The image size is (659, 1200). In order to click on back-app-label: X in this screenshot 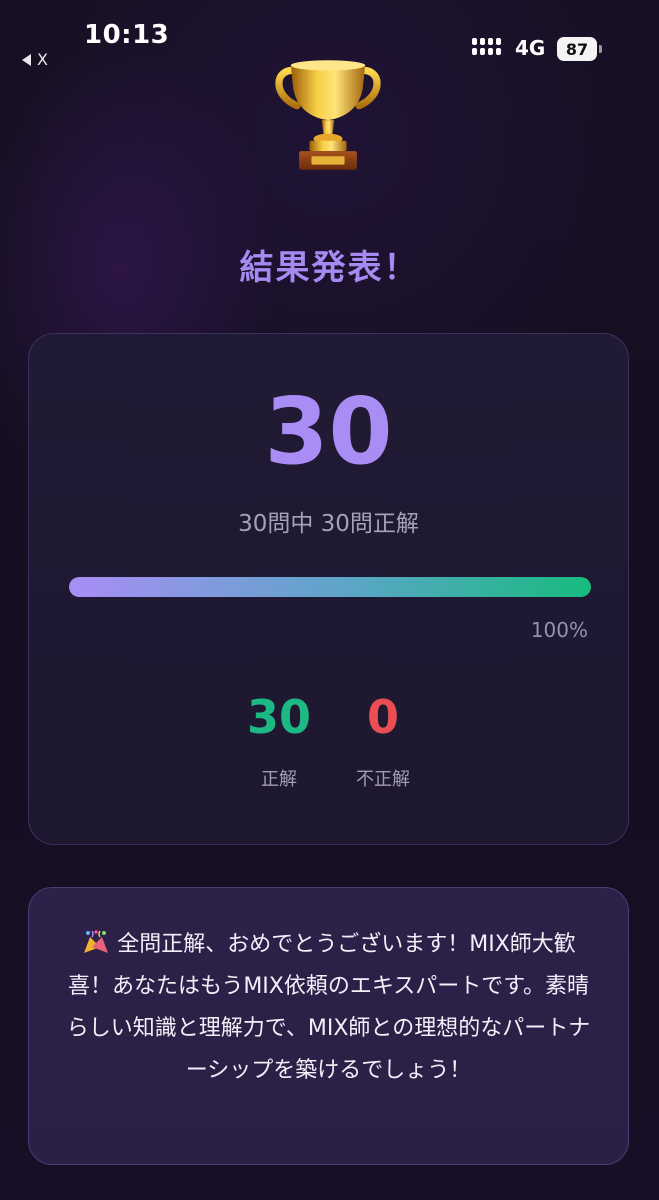, I will do `click(42, 59)`.